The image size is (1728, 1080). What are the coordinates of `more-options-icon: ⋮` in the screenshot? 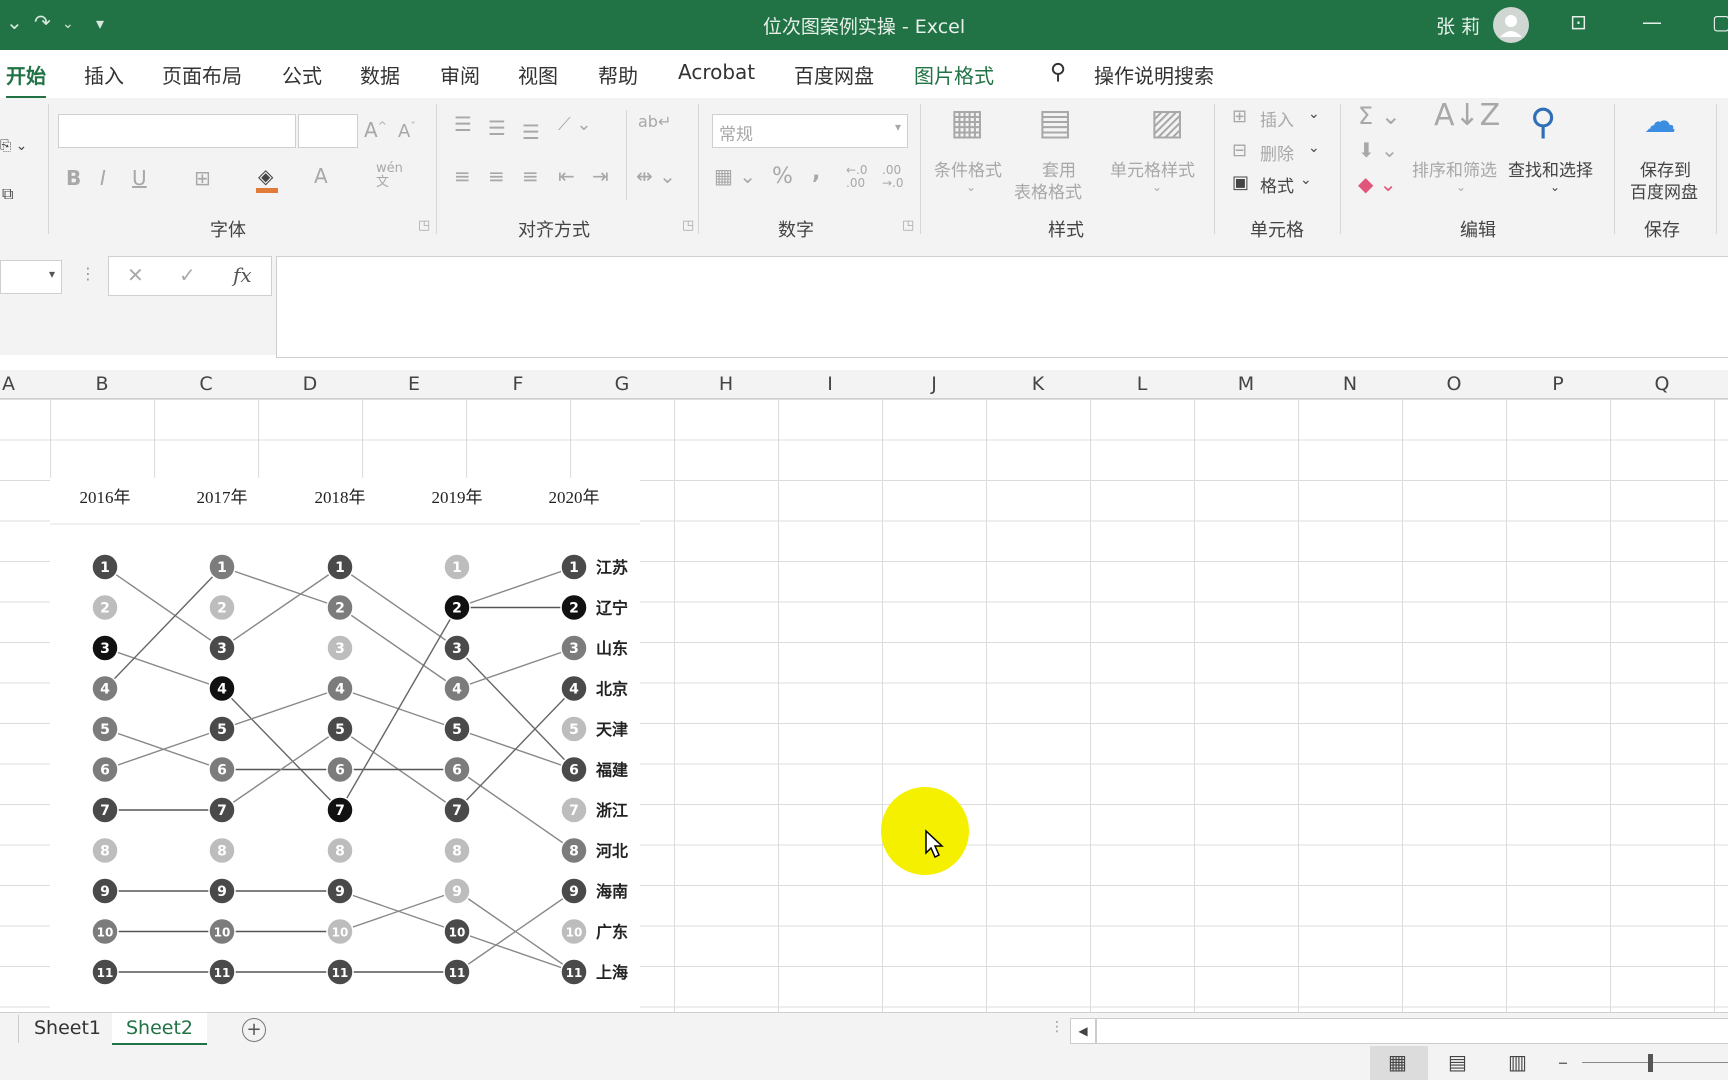 It's located at (88, 273).